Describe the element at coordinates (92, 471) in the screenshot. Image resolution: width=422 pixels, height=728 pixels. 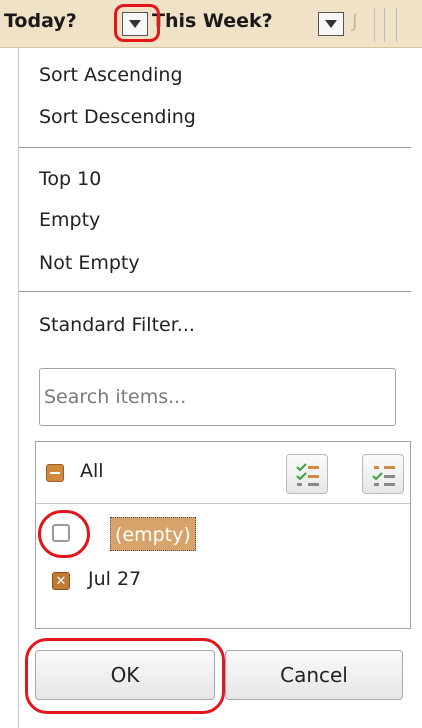
I see `all-label: All` at that location.